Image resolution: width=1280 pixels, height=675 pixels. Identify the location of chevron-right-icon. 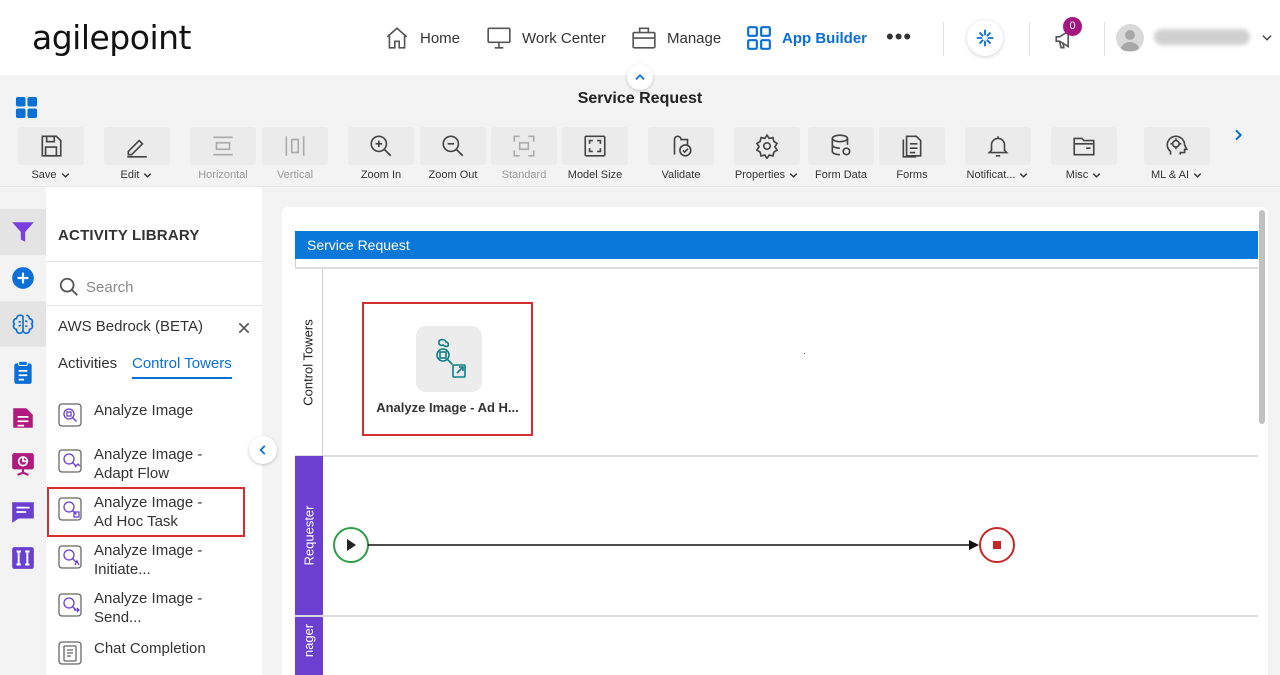
(1238, 135).